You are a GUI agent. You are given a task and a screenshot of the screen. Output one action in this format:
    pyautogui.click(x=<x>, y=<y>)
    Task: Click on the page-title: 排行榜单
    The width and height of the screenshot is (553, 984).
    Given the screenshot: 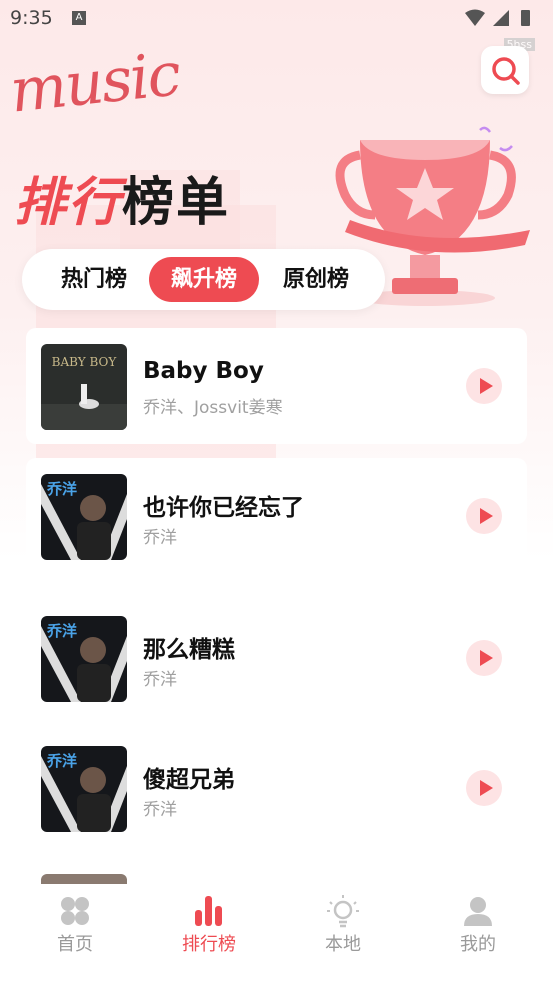 What is the action you would take?
    pyautogui.click(x=122, y=197)
    